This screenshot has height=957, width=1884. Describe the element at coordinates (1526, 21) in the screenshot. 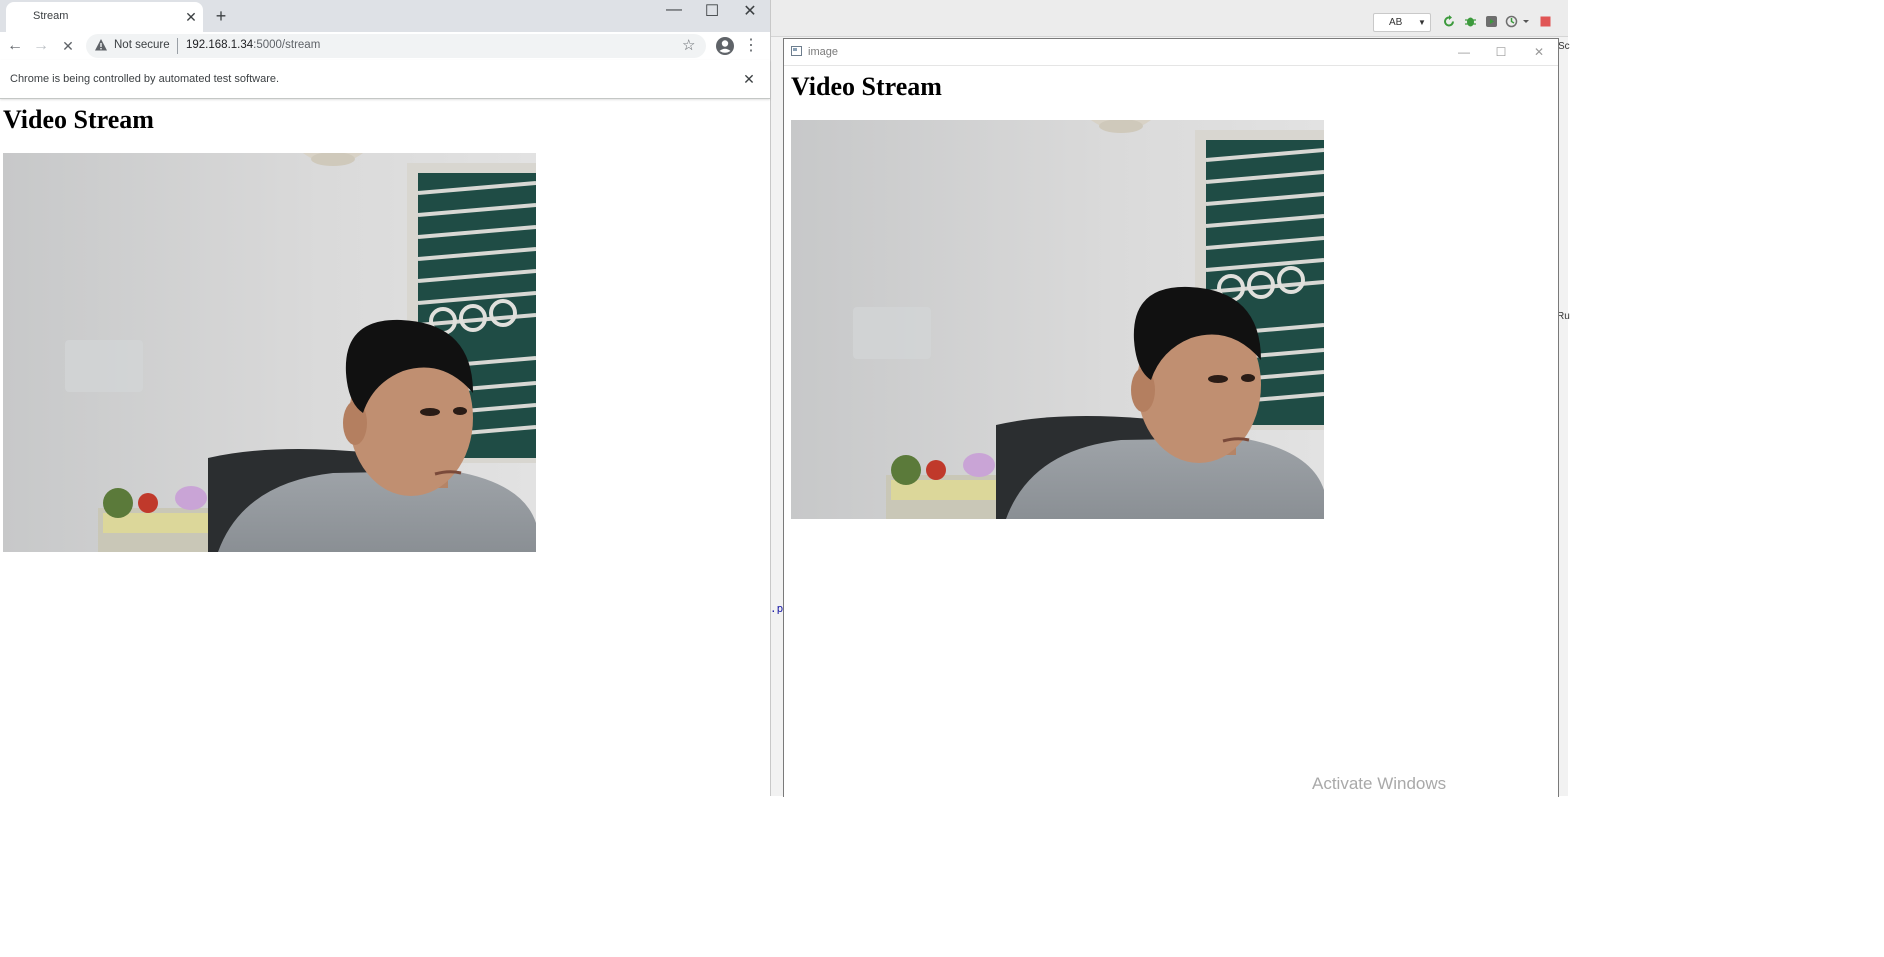

I see `chevron-down-icon` at that location.